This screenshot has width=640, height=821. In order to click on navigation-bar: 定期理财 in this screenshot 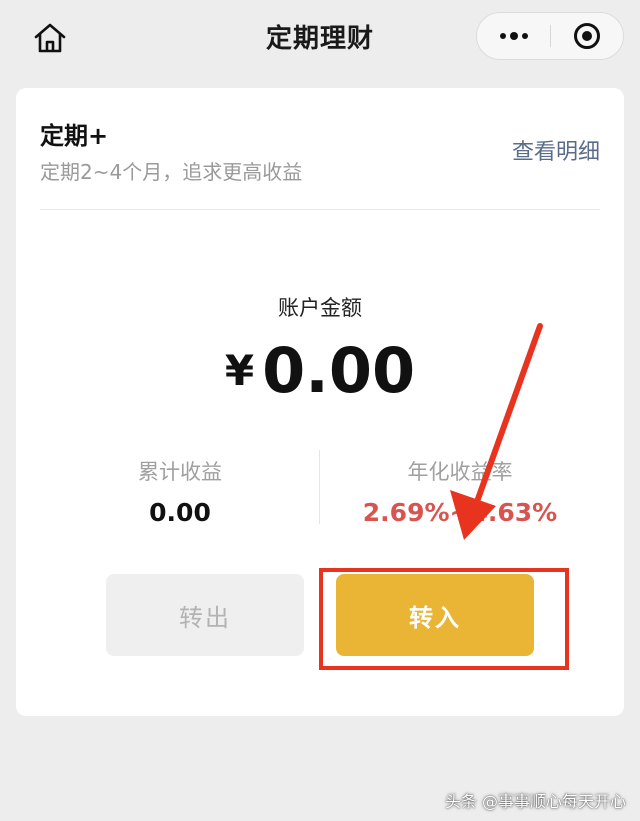, I will do `click(320, 38)`.